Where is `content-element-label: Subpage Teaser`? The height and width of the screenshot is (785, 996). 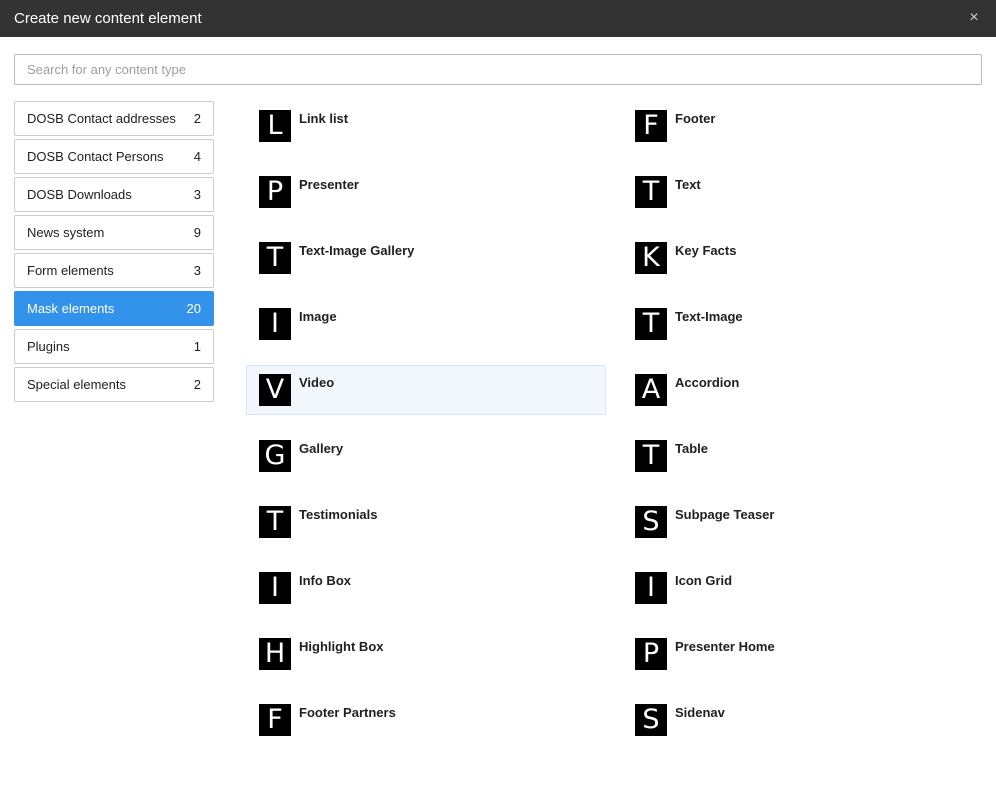
content-element-label: Subpage Teaser is located at coordinates (725, 514).